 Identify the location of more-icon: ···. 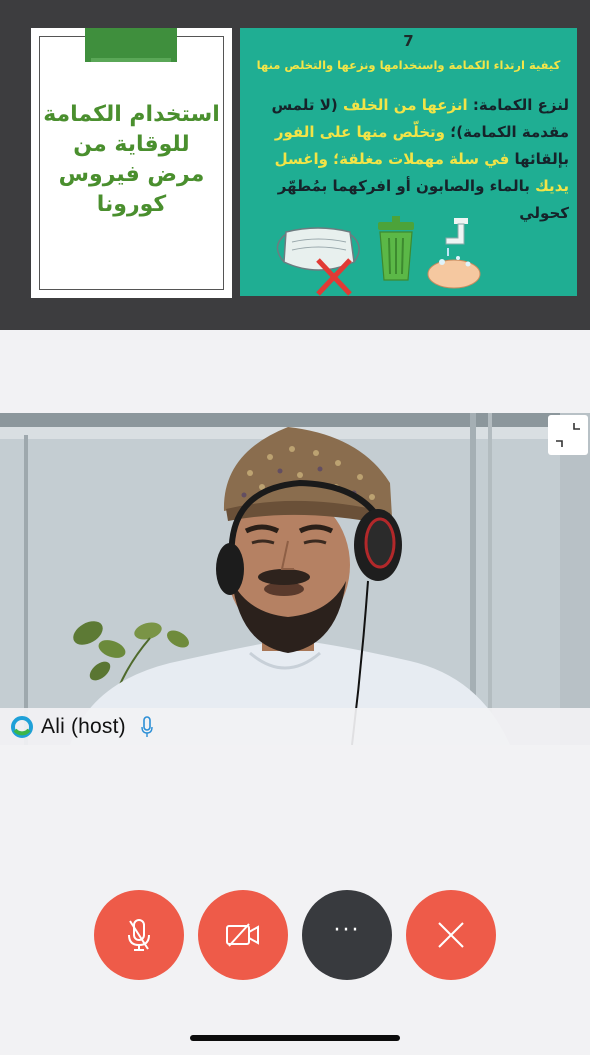
(347, 930).